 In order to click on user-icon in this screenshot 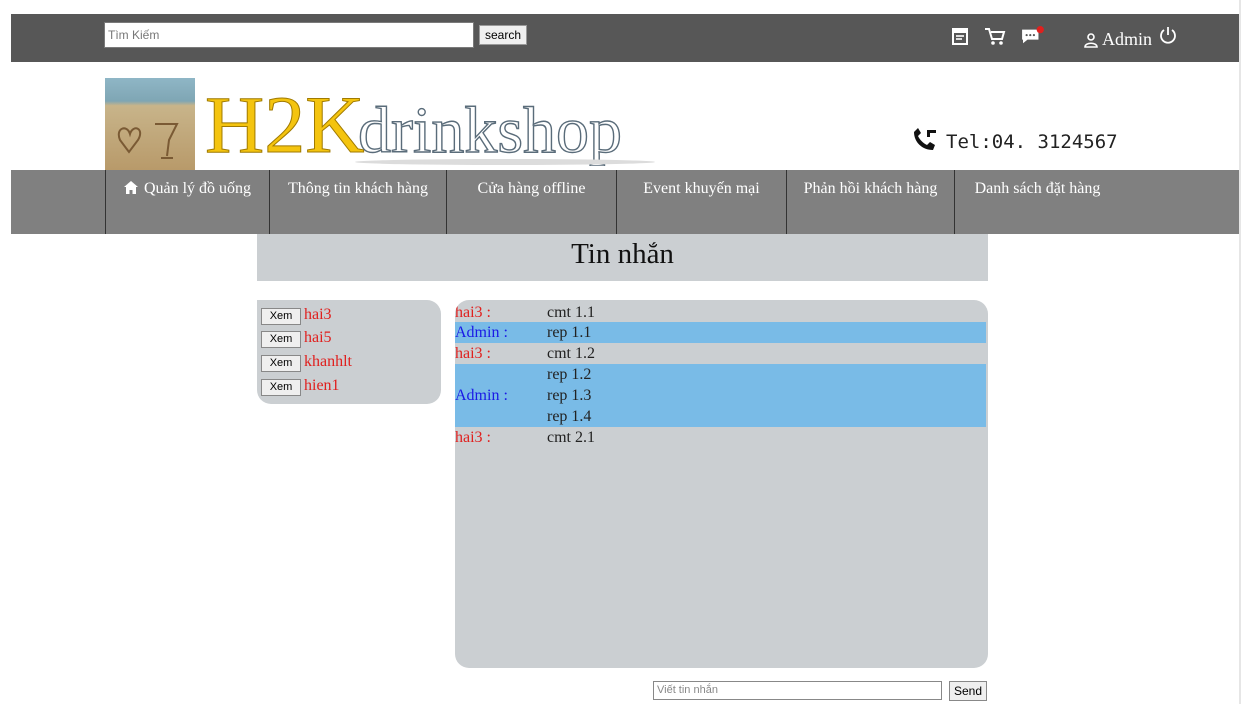, I will do `click(1091, 40)`.